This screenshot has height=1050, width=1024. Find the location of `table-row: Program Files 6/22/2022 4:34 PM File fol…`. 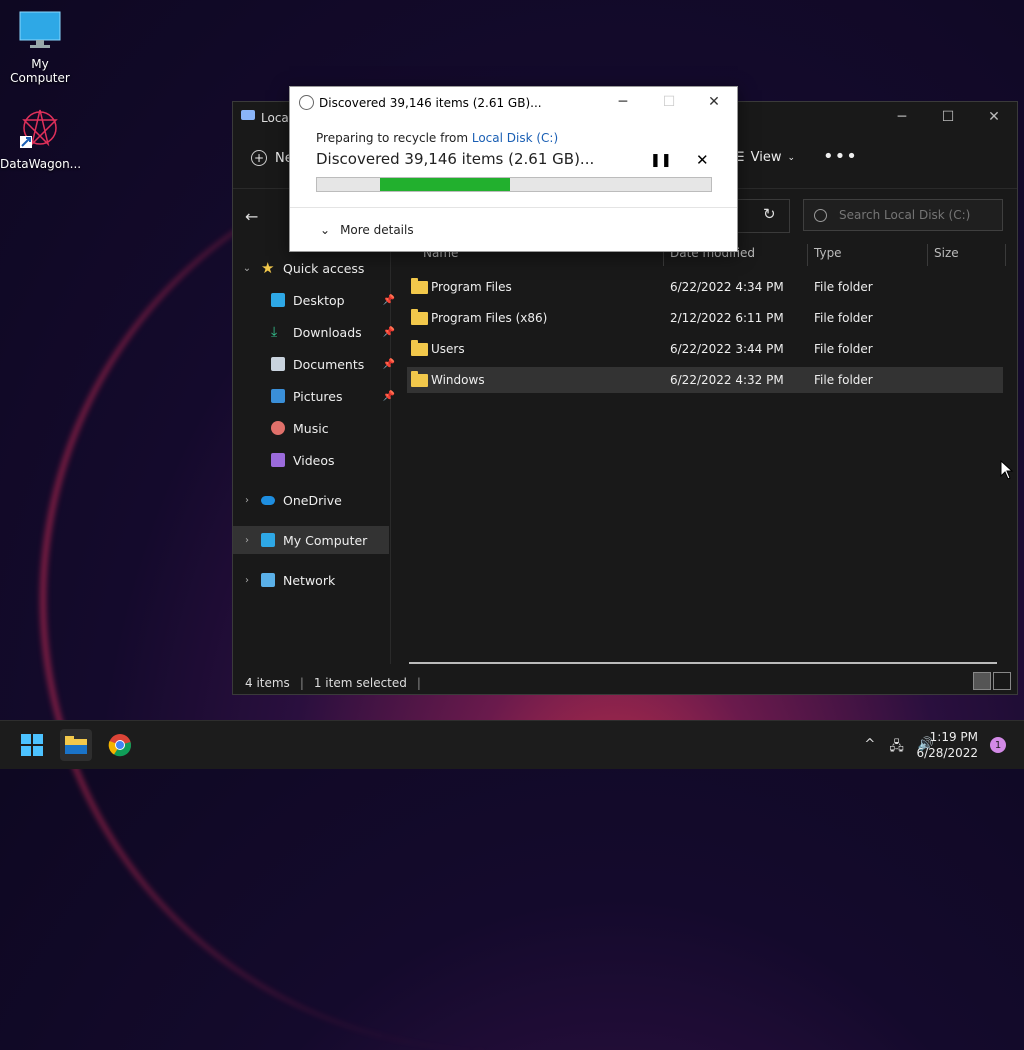

table-row: Program Files 6/22/2022 4:34 PM File fol… is located at coordinates (705, 287).